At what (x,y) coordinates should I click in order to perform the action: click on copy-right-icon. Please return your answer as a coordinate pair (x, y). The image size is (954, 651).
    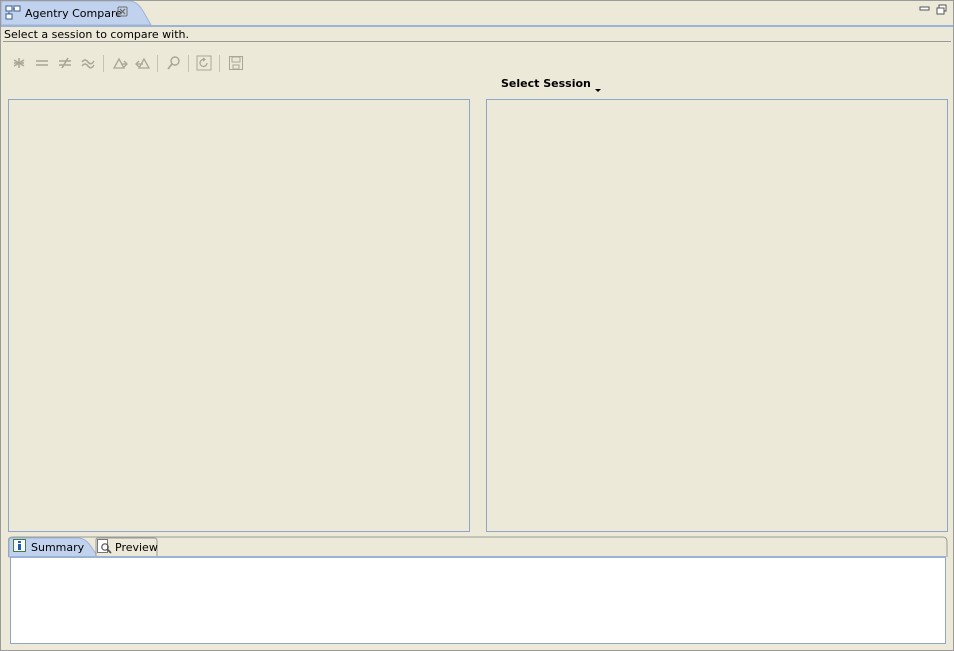
    Looking at the image, I should click on (120, 63).